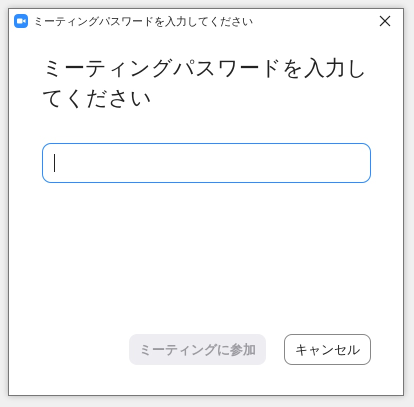 The height and width of the screenshot is (407, 414). I want to click on cancel-button: キャンセル, so click(327, 349).